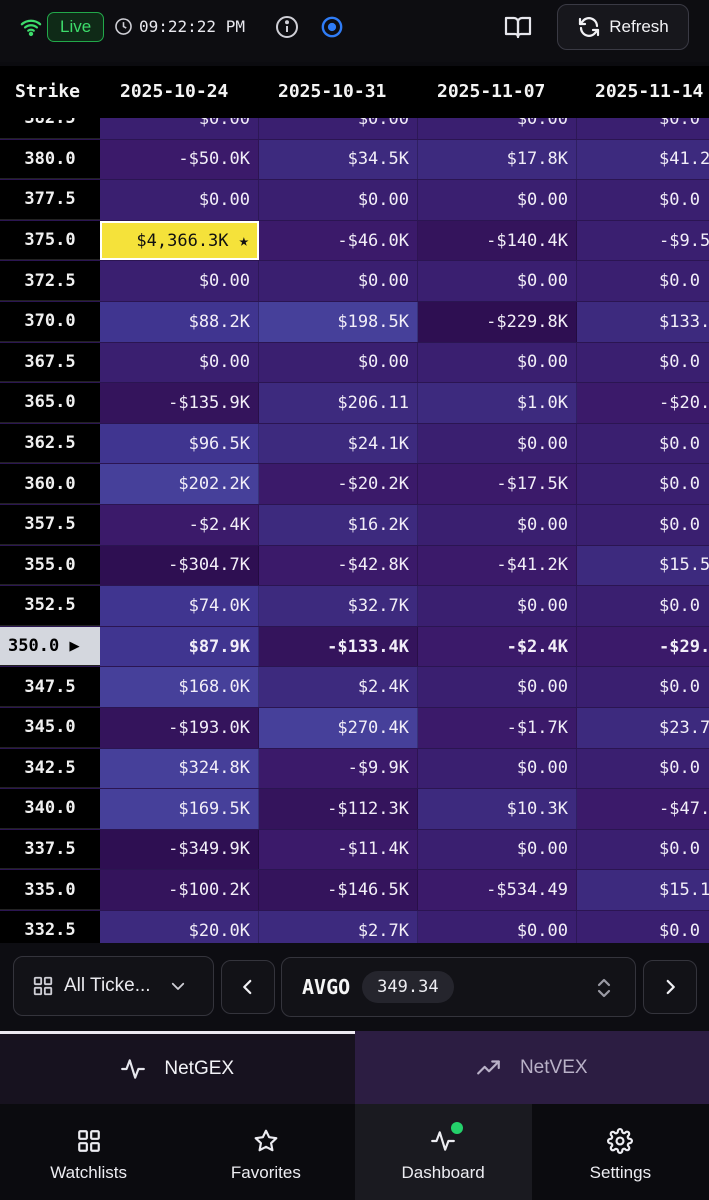 The image size is (709, 1200). I want to click on gex-value-cell: -$140.4K, so click(497, 240).